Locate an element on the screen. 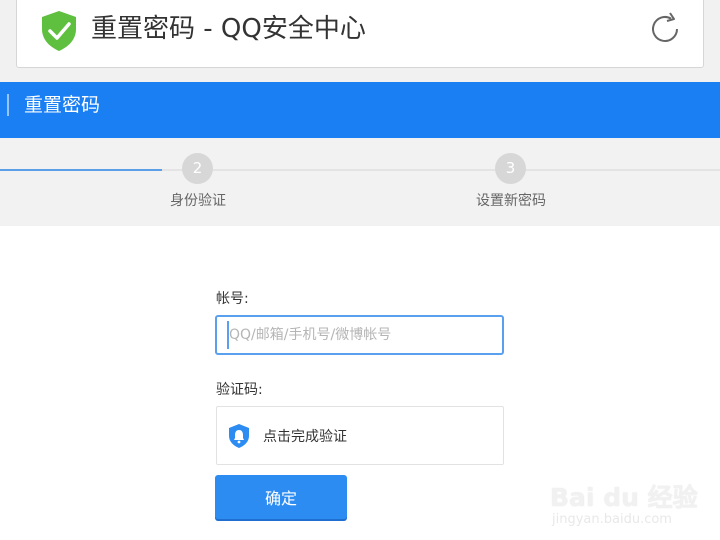 The width and height of the screenshot is (720, 540). watermark-url: jingyan.baidu.com is located at coordinates (612, 519).